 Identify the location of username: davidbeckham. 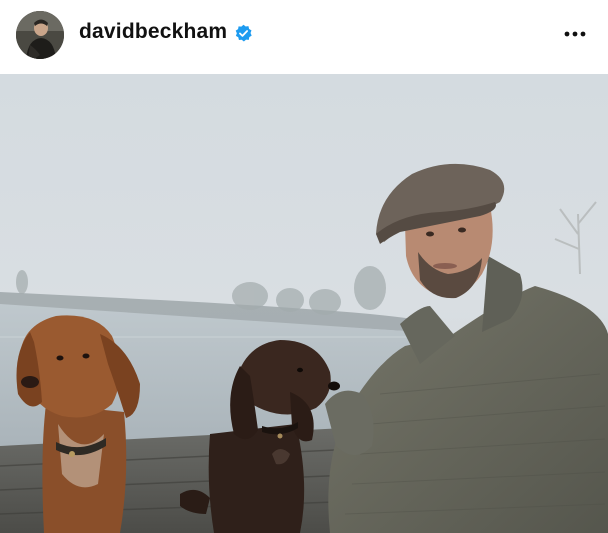
(153, 32).